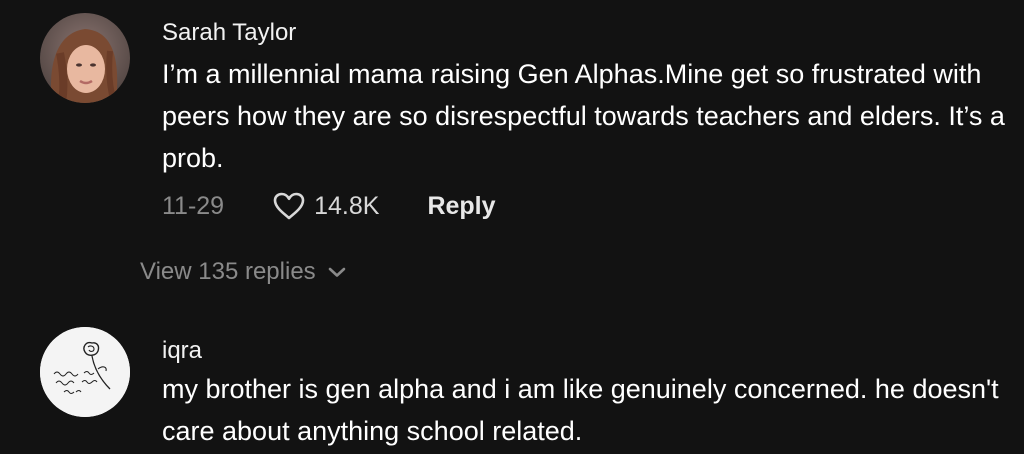 The image size is (1024, 454). I want to click on comment-date: 11-29, so click(193, 205).